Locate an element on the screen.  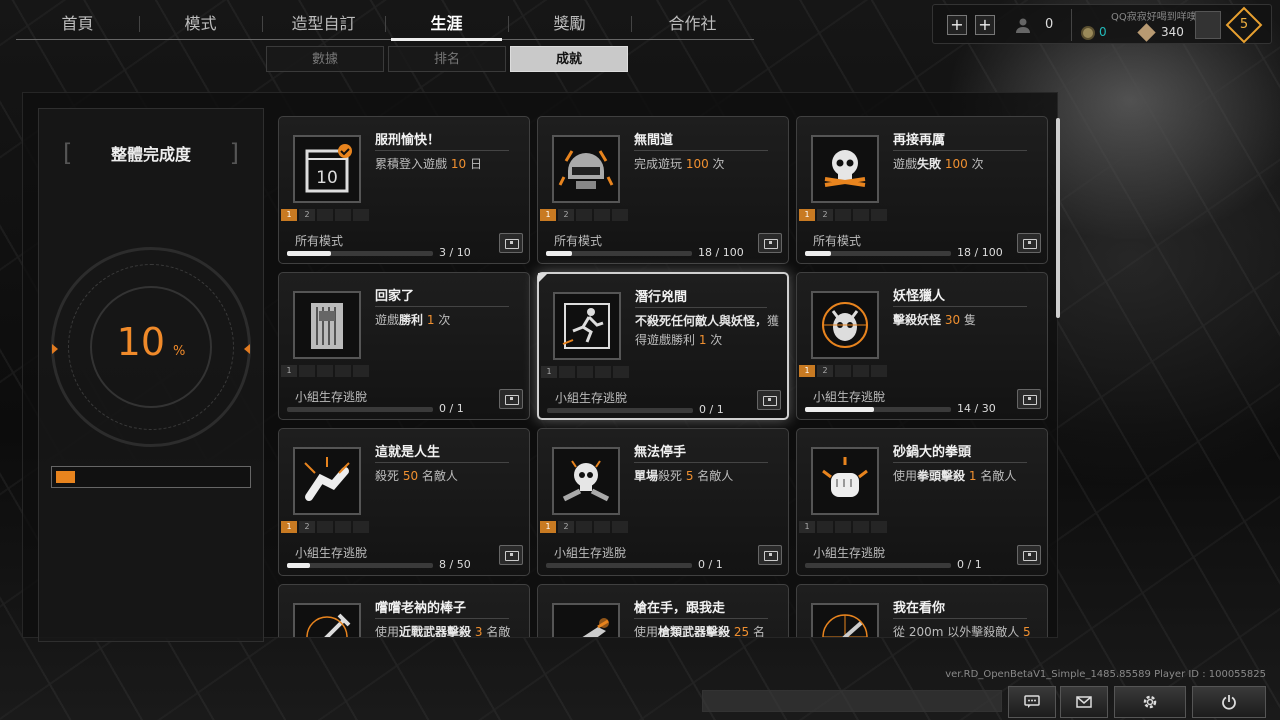
achievement-card: 妖怪獵人 擊殺妖怪 30 隻 1 2 小組生存逃脫 14 / 30 is located at coordinates (922, 346).